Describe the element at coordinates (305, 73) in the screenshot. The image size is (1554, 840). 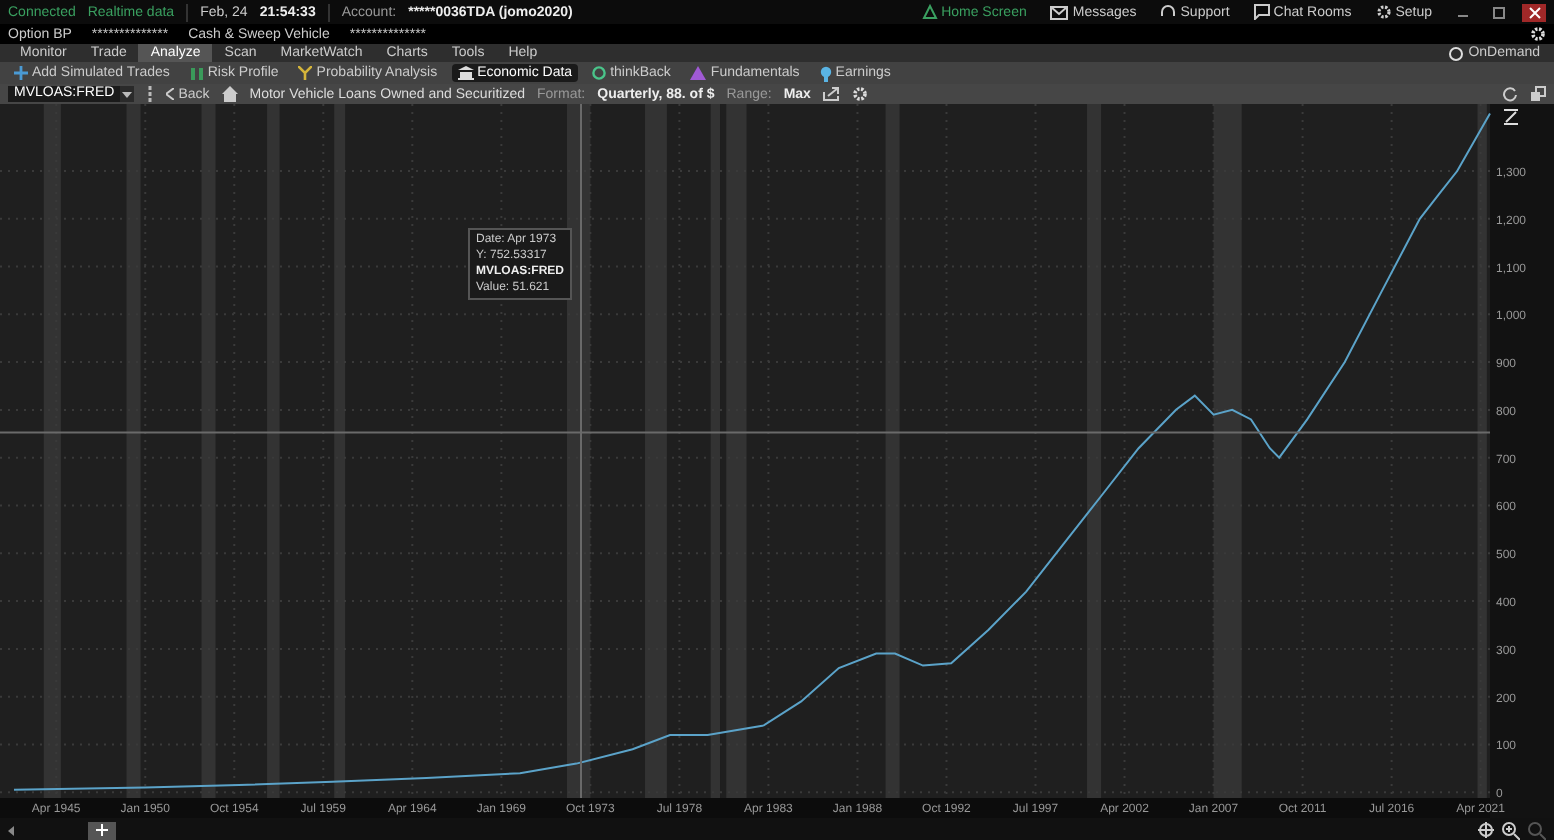
I see `fork-icon` at that location.